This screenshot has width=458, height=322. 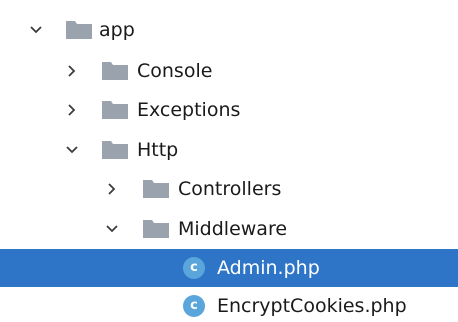 What do you see at coordinates (158, 150) in the screenshot?
I see `tree-item-label: Http` at bounding box center [158, 150].